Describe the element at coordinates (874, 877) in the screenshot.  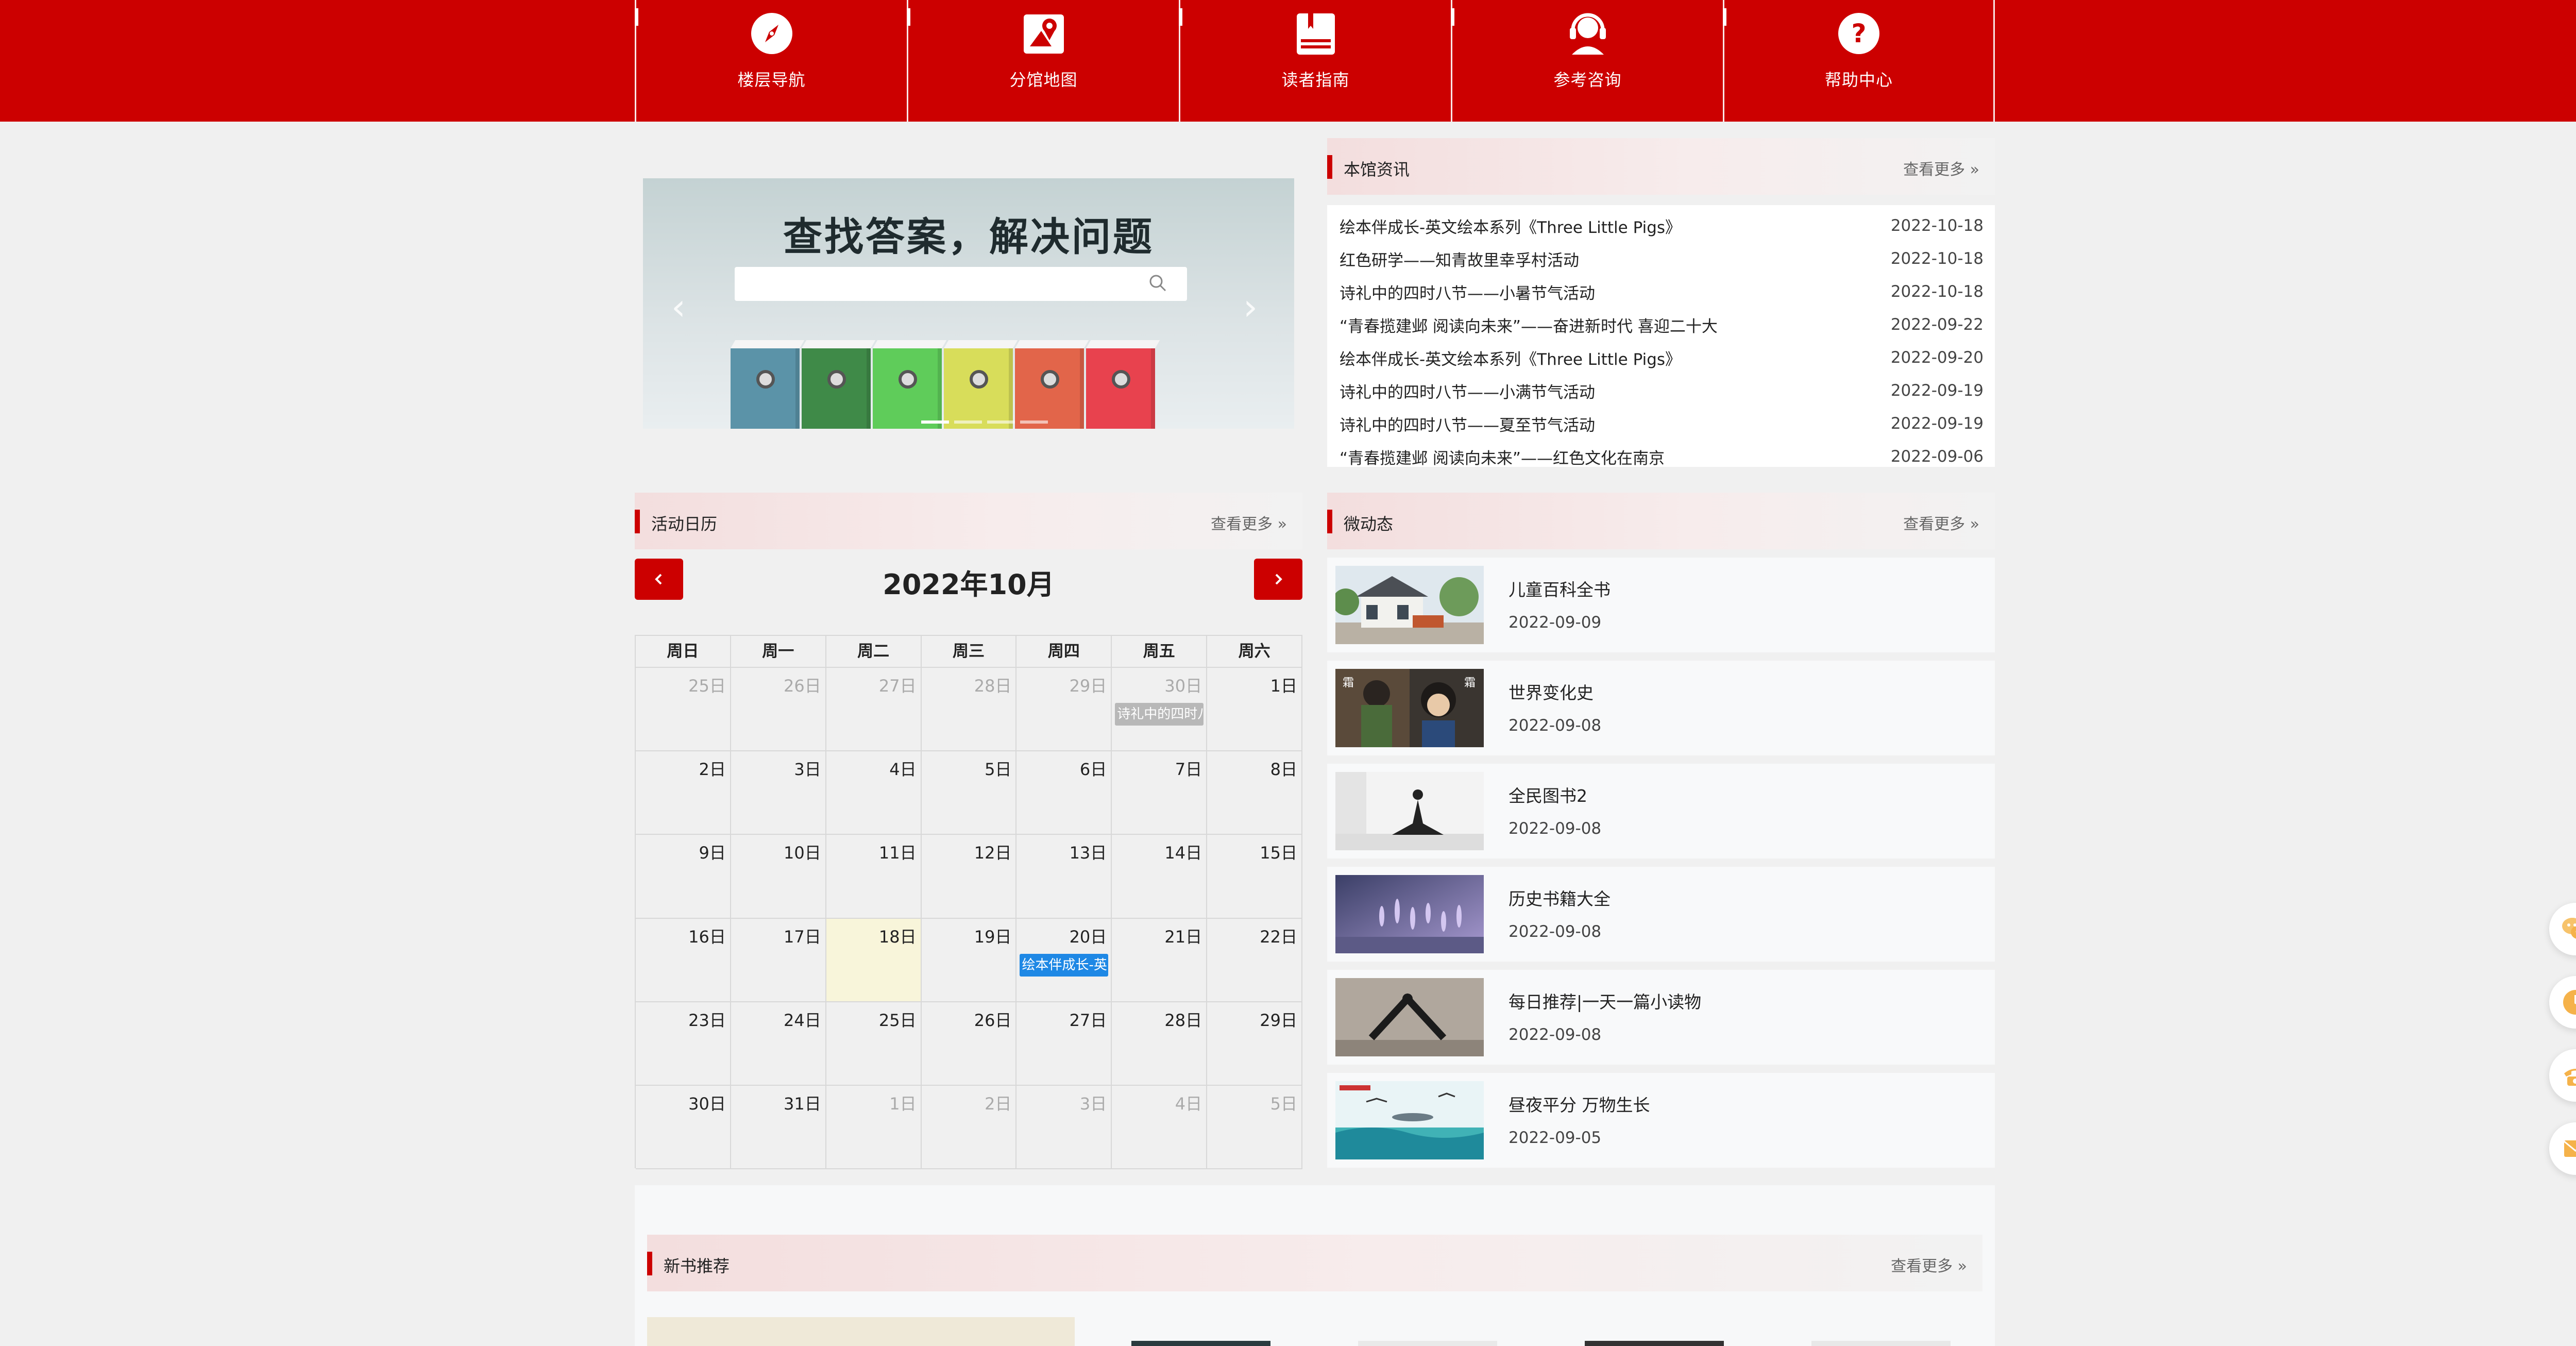
I see `calendar-day: 11日` at that location.